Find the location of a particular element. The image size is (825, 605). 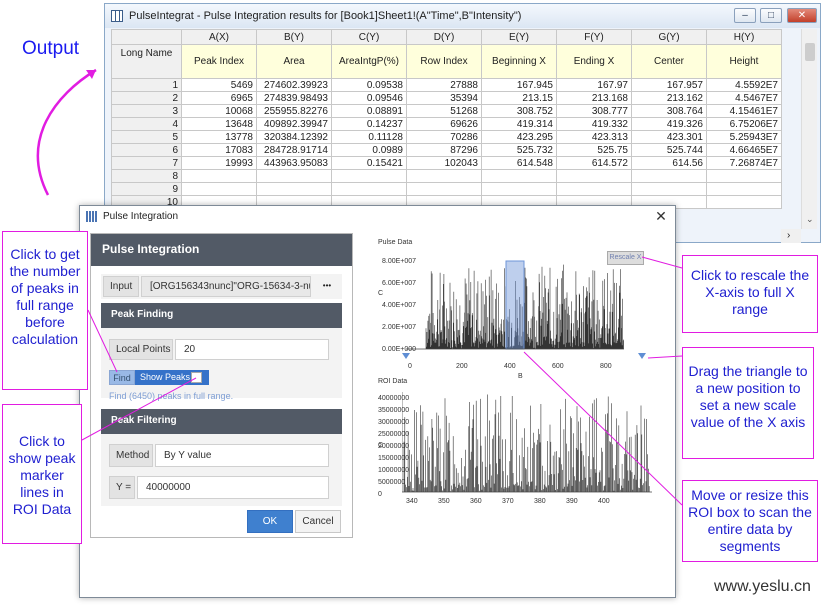

ok-button: OK is located at coordinates (270, 521).